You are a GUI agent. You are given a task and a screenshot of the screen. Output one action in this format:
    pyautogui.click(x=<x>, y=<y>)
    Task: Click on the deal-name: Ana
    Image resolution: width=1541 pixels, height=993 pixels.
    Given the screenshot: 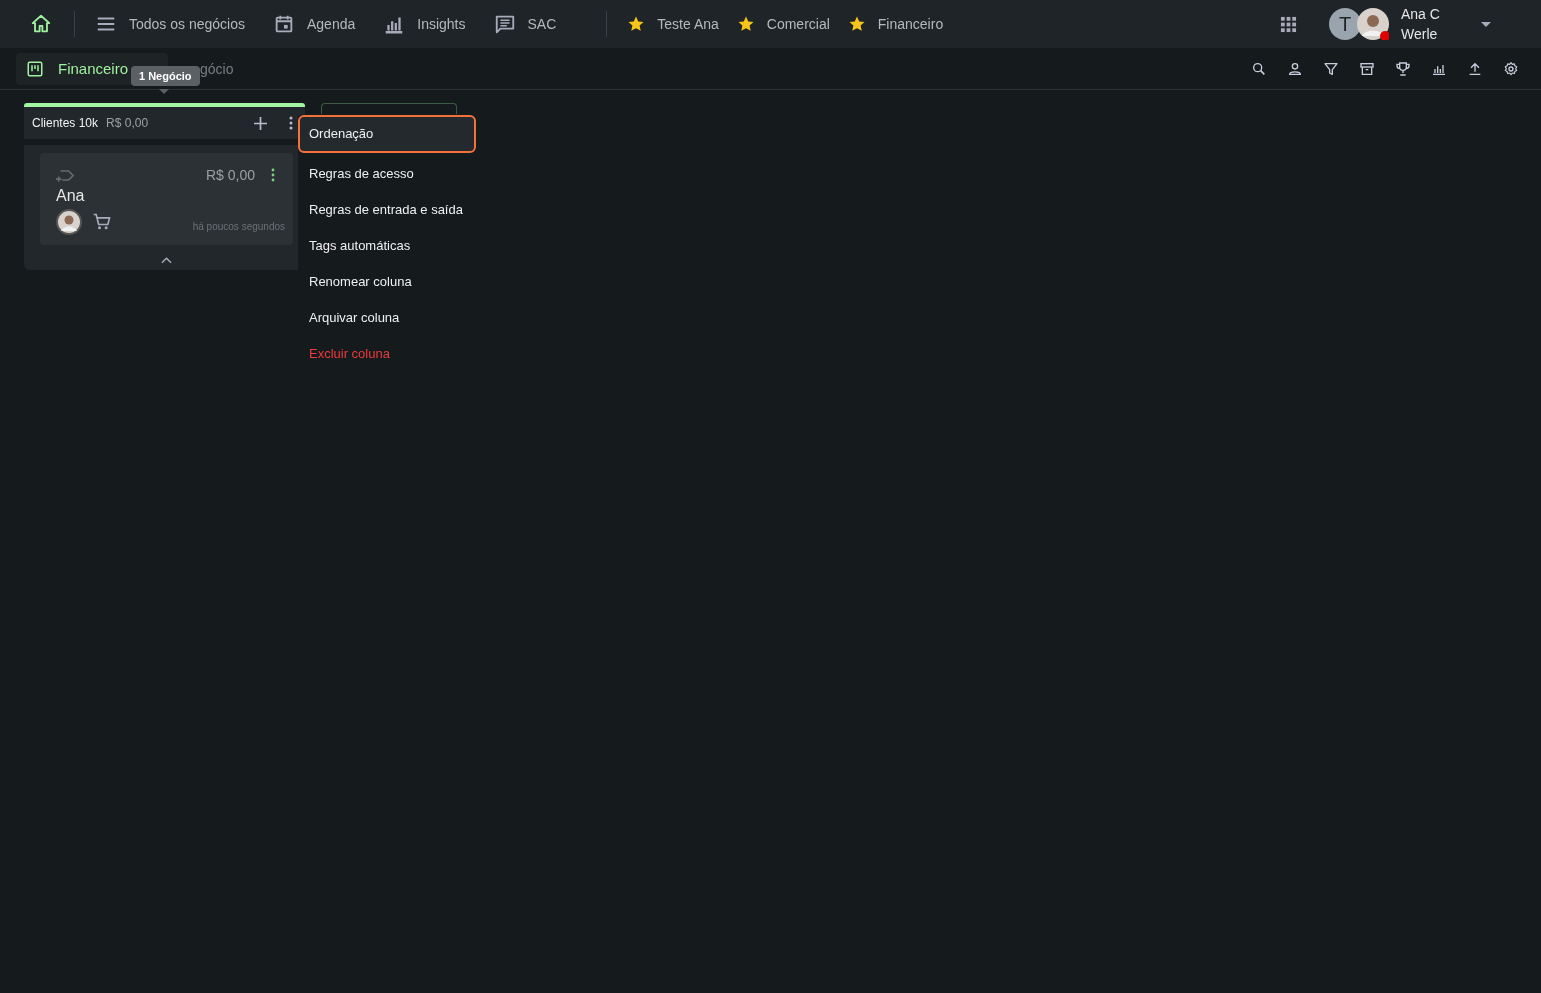 What is the action you would take?
    pyautogui.click(x=70, y=196)
    